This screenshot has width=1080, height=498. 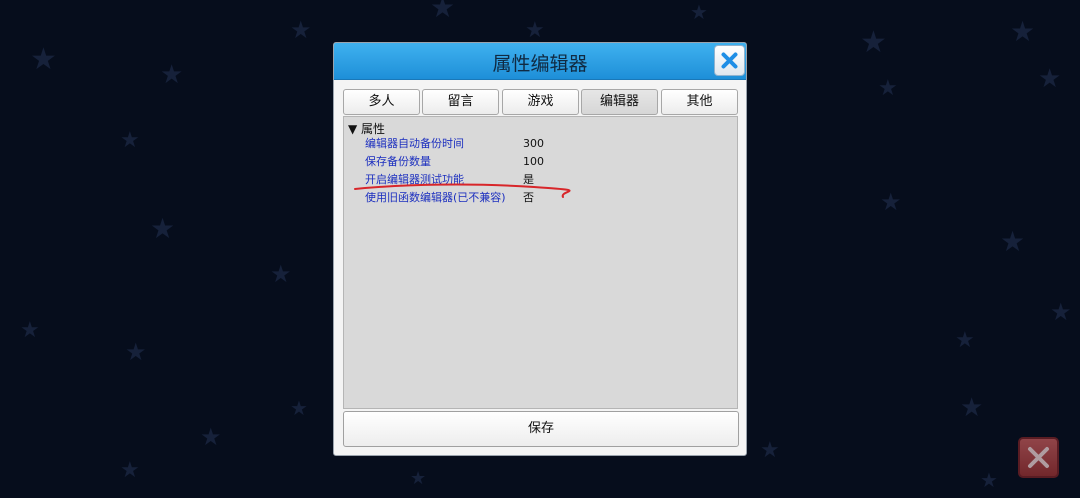 What do you see at coordinates (541, 429) in the screenshot?
I see `save-button: 保存` at bounding box center [541, 429].